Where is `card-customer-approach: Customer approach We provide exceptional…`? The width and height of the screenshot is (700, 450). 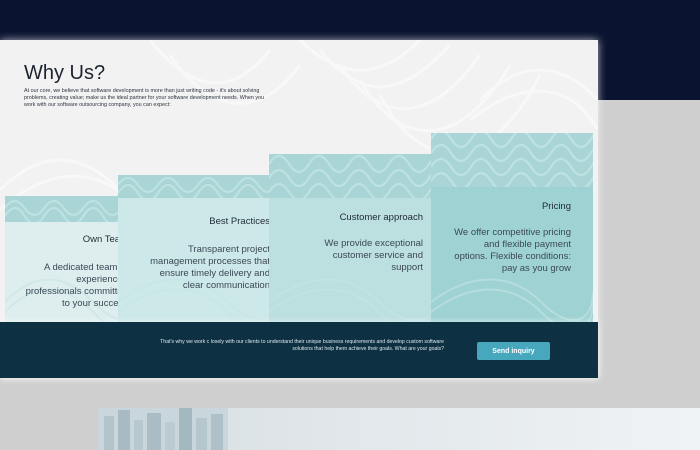
card-customer-approach: Customer approach We provide exceptional… is located at coordinates (356, 238).